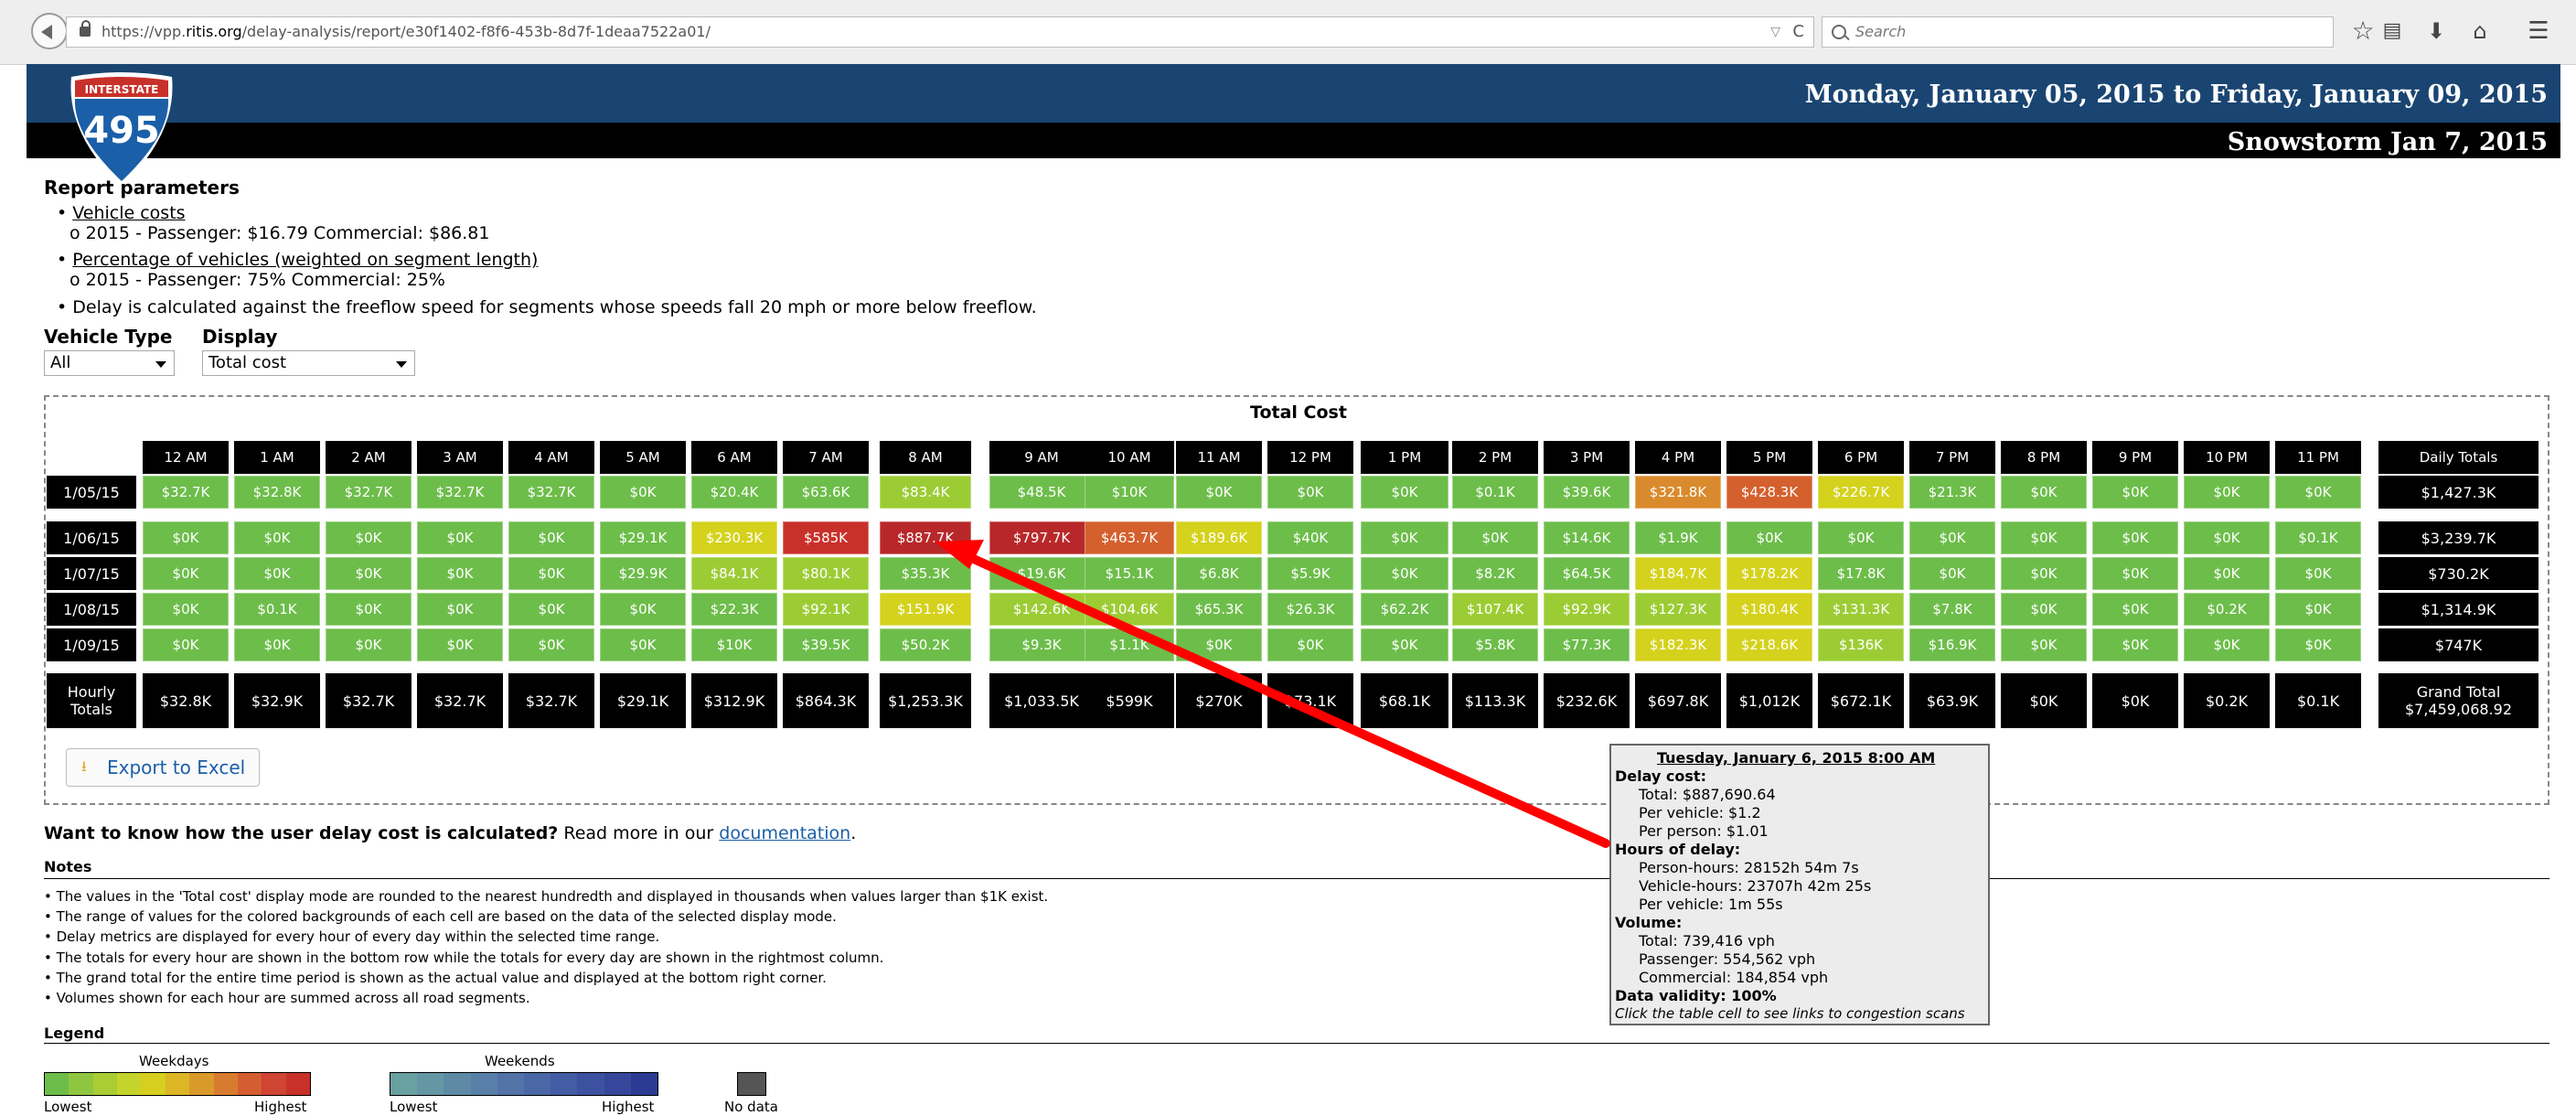 The width and height of the screenshot is (2576, 1116). What do you see at coordinates (1952, 492) in the screenshot?
I see `table-cell: $21.3K` at bounding box center [1952, 492].